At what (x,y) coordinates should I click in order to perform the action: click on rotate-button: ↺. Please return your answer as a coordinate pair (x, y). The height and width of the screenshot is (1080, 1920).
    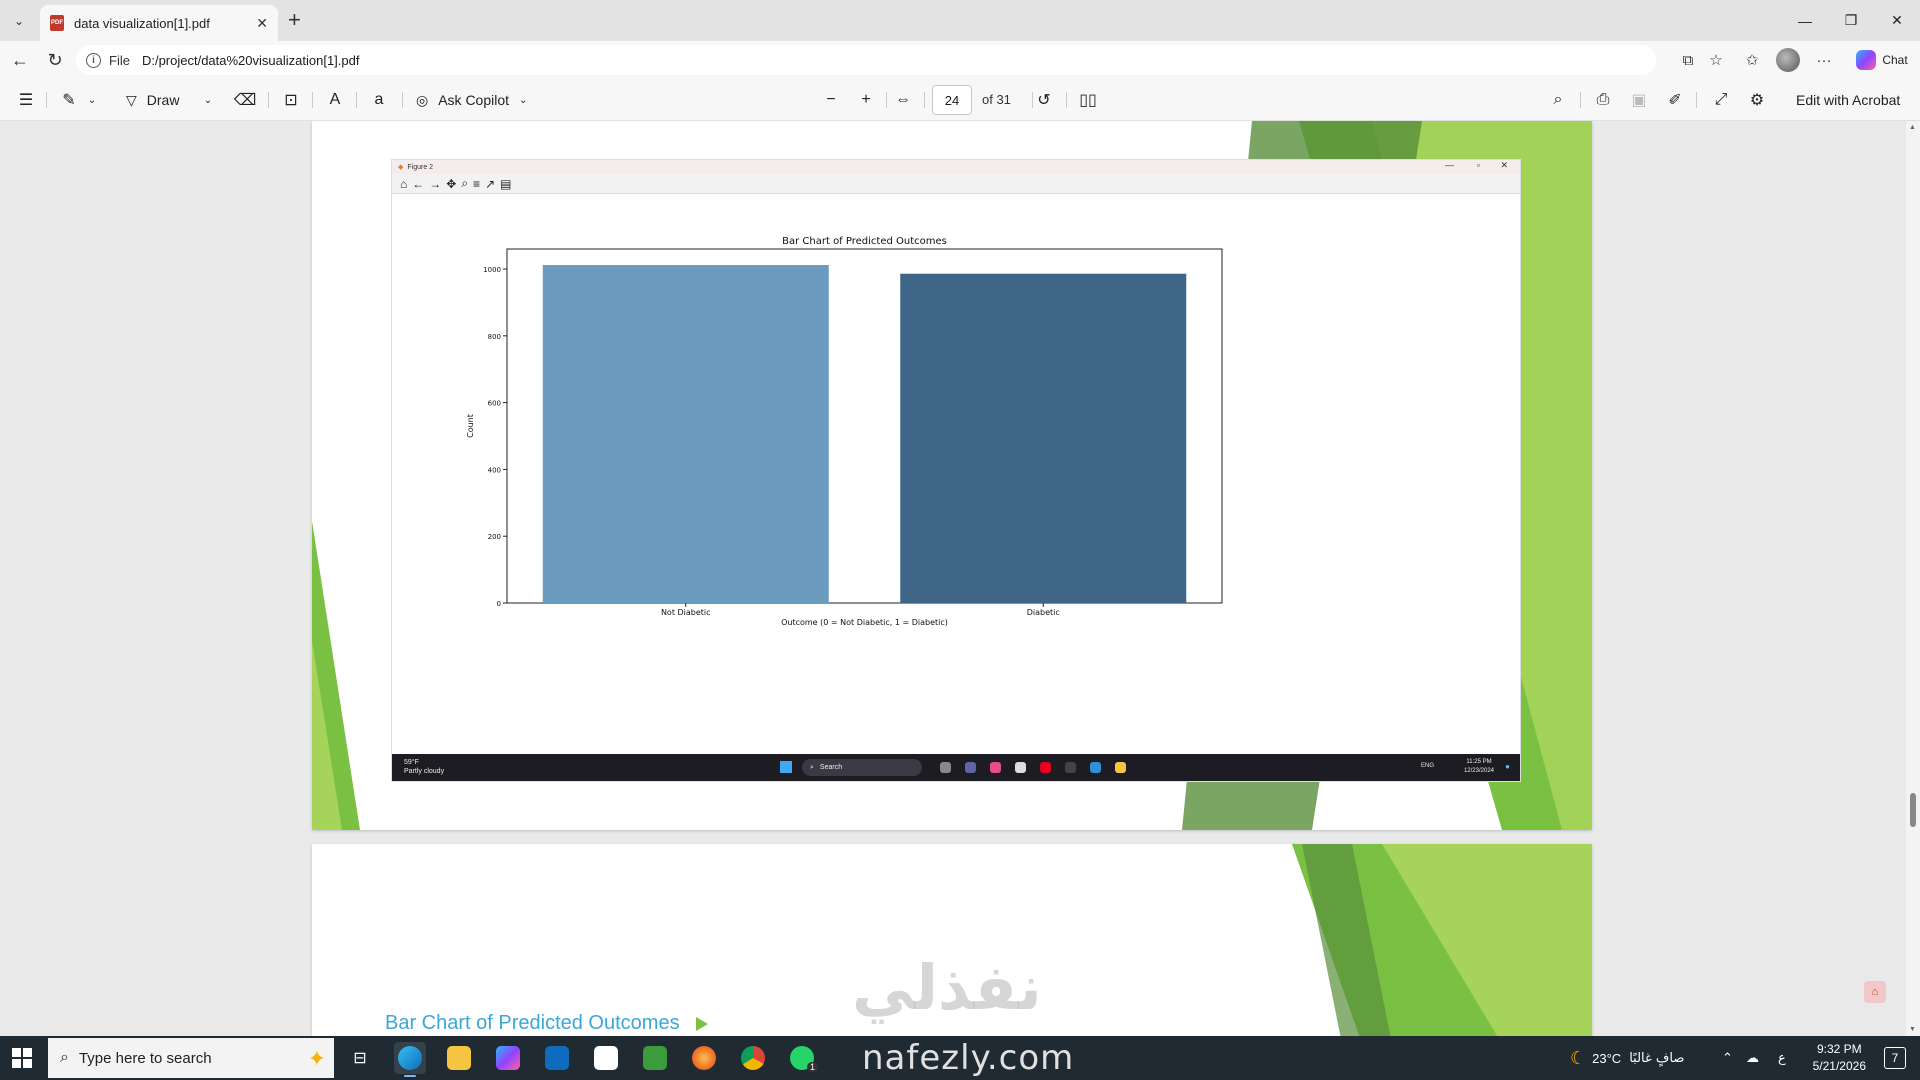
    Looking at the image, I should click on (1044, 100).